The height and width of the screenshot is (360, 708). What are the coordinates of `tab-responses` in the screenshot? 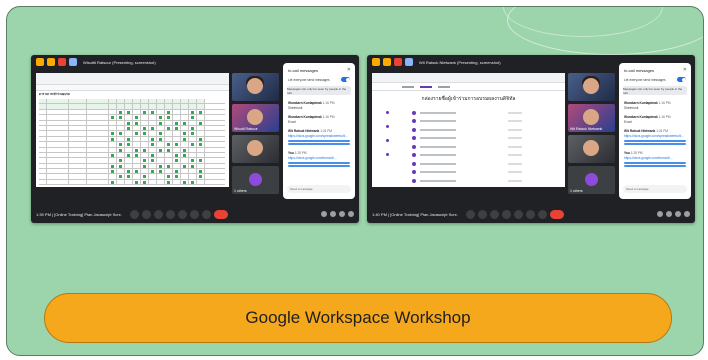 It's located at (426, 86).